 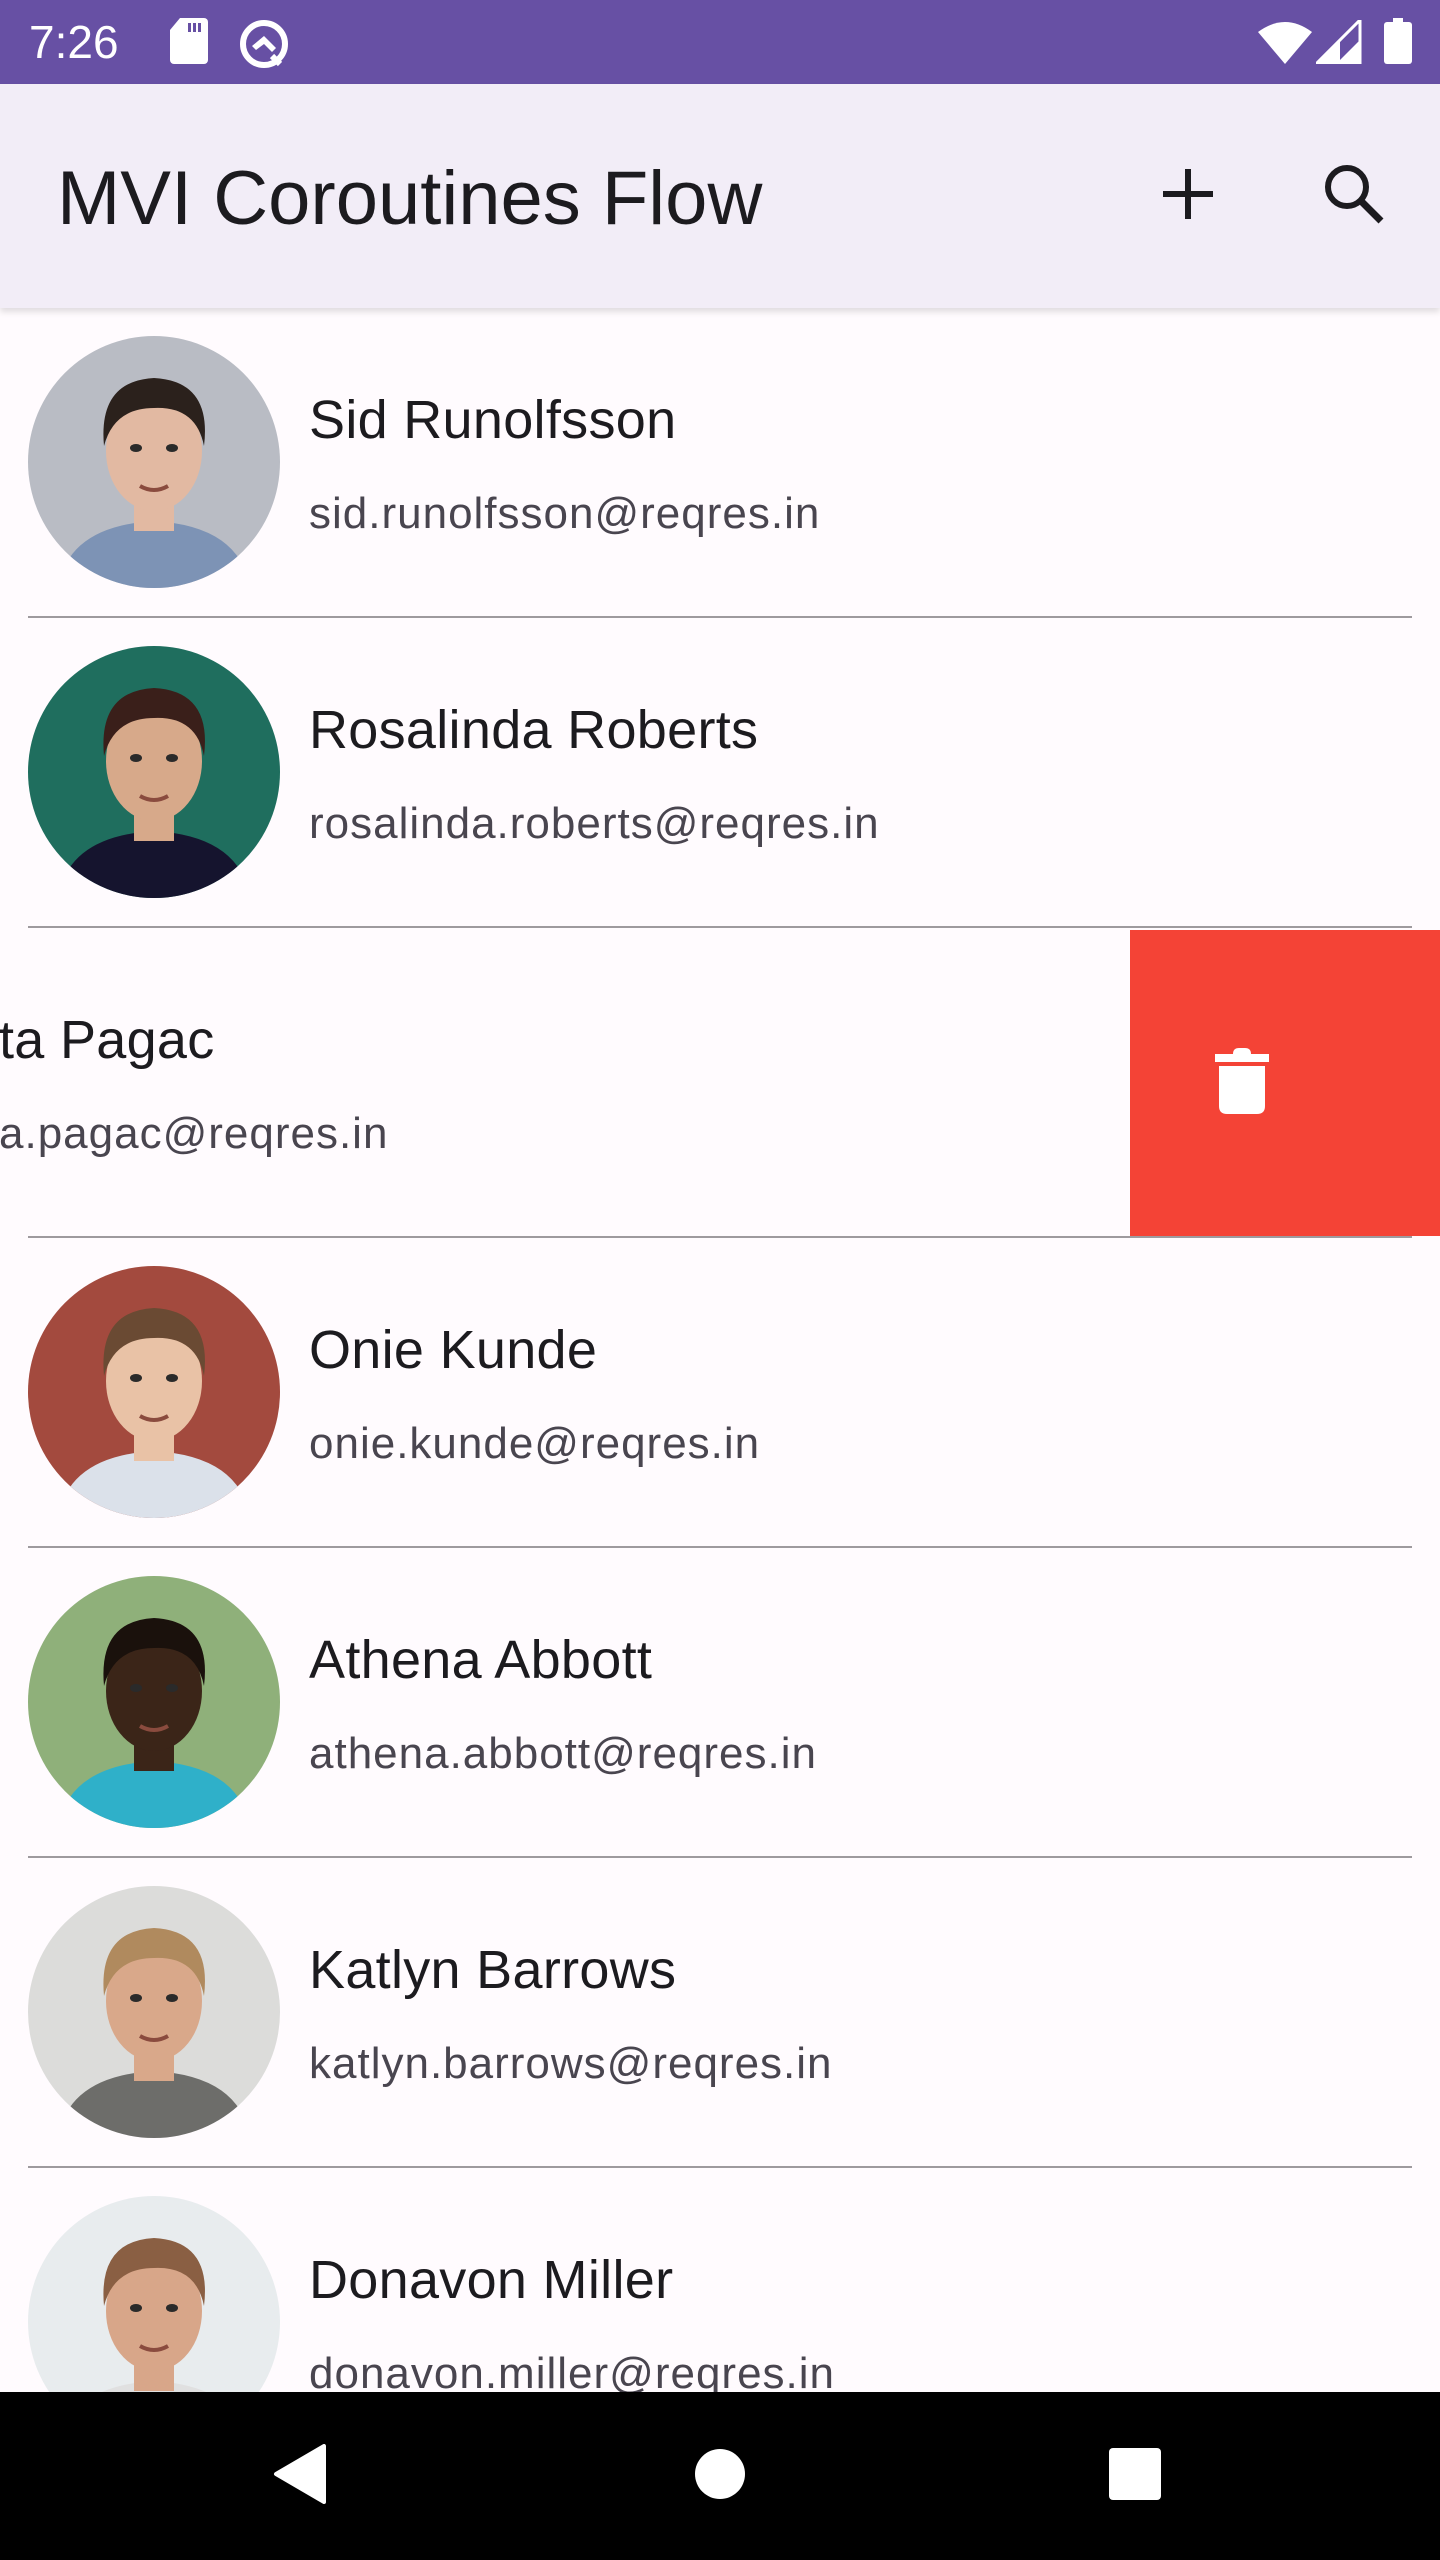 I want to click on user-name: Onie Kunde, so click(x=453, y=1350).